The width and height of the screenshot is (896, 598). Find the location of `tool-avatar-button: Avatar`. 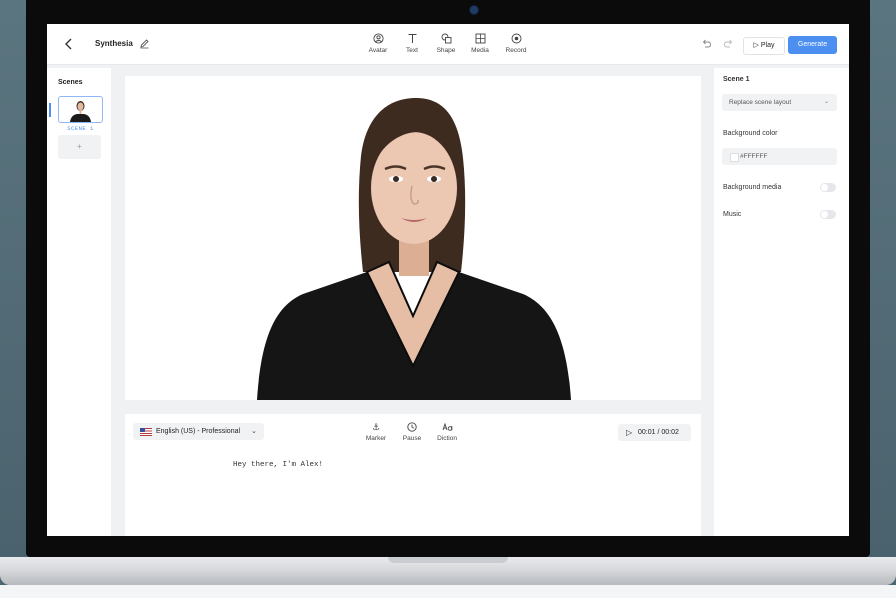

tool-avatar-button: Avatar is located at coordinates (378, 43).